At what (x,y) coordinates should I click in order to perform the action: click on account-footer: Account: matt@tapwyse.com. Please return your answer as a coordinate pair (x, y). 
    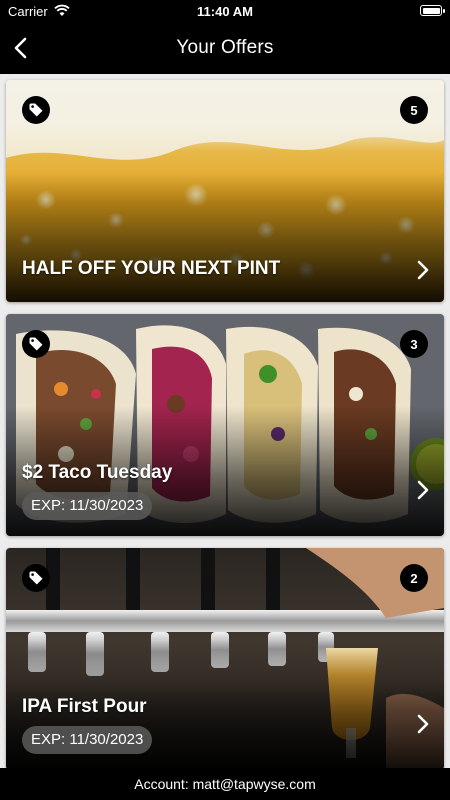
    Looking at the image, I should click on (225, 784).